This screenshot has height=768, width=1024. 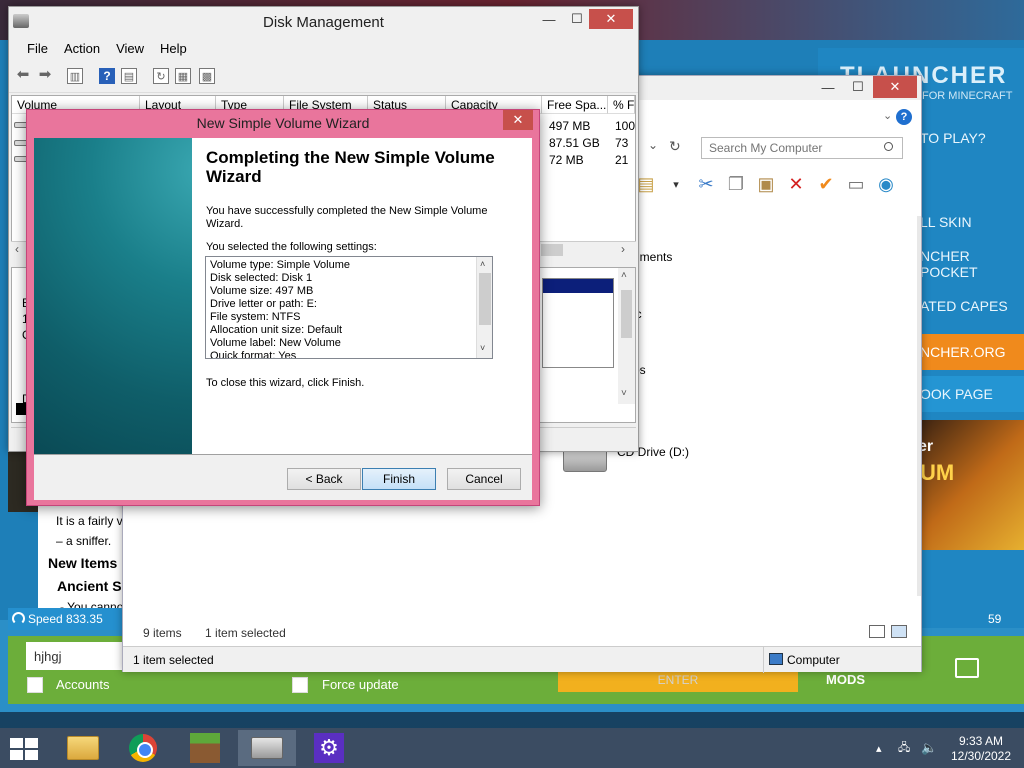 What do you see at coordinates (676, 184) in the screenshot?
I see `chevron-down-icon: ▾` at bounding box center [676, 184].